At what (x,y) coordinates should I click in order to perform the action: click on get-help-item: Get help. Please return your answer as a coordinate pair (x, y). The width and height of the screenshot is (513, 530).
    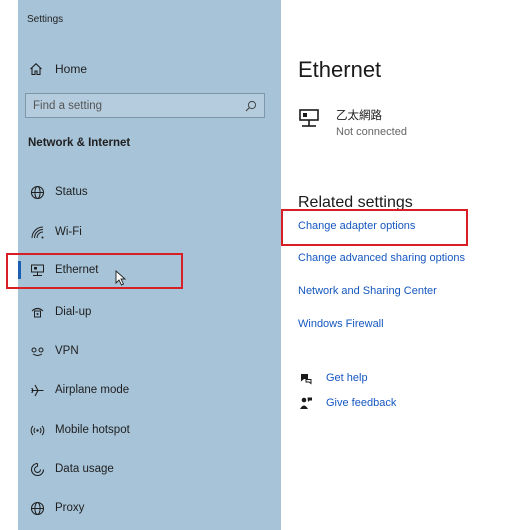
    Looking at the image, I should click on (333, 378).